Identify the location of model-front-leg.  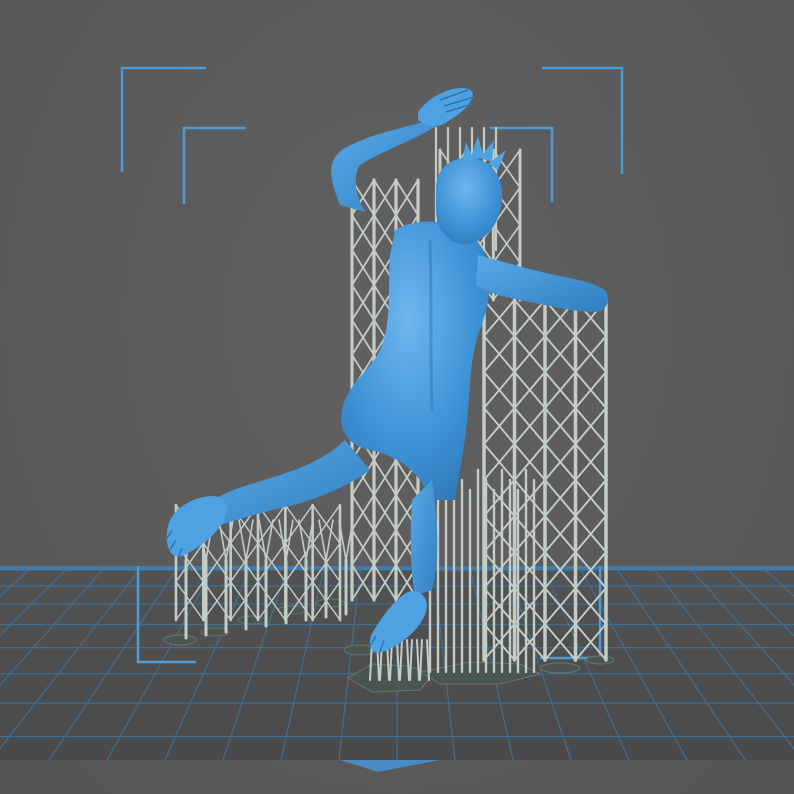
(424, 538).